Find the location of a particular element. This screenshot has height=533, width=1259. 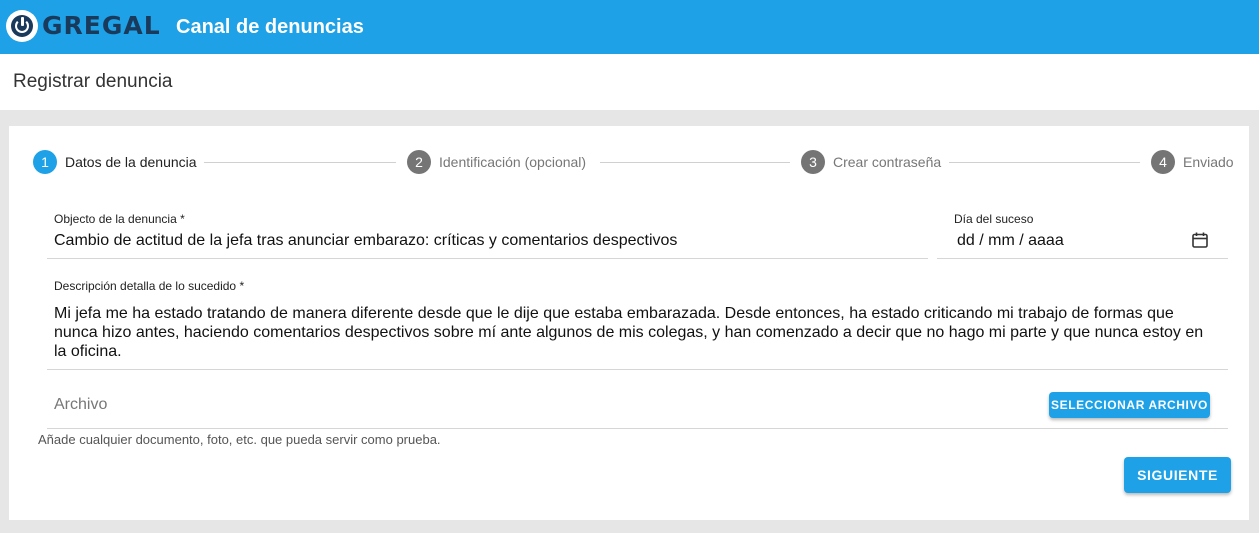

app-title: Canal de denuncias is located at coordinates (270, 27).